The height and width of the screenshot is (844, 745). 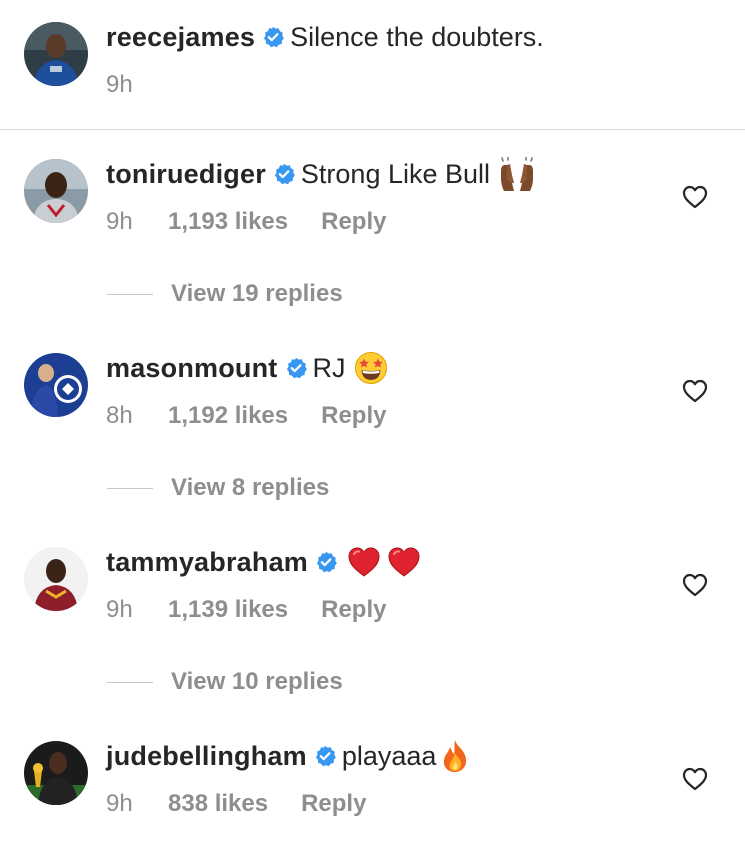 I want to click on comment-likes: 838 likes, so click(x=218, y=804).